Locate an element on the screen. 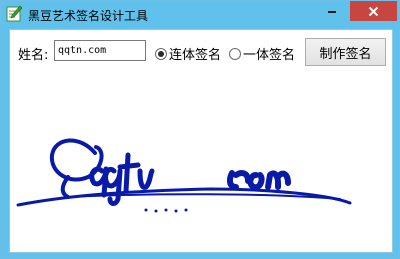  pencil-note-icon is located at coordinates (14, 13).